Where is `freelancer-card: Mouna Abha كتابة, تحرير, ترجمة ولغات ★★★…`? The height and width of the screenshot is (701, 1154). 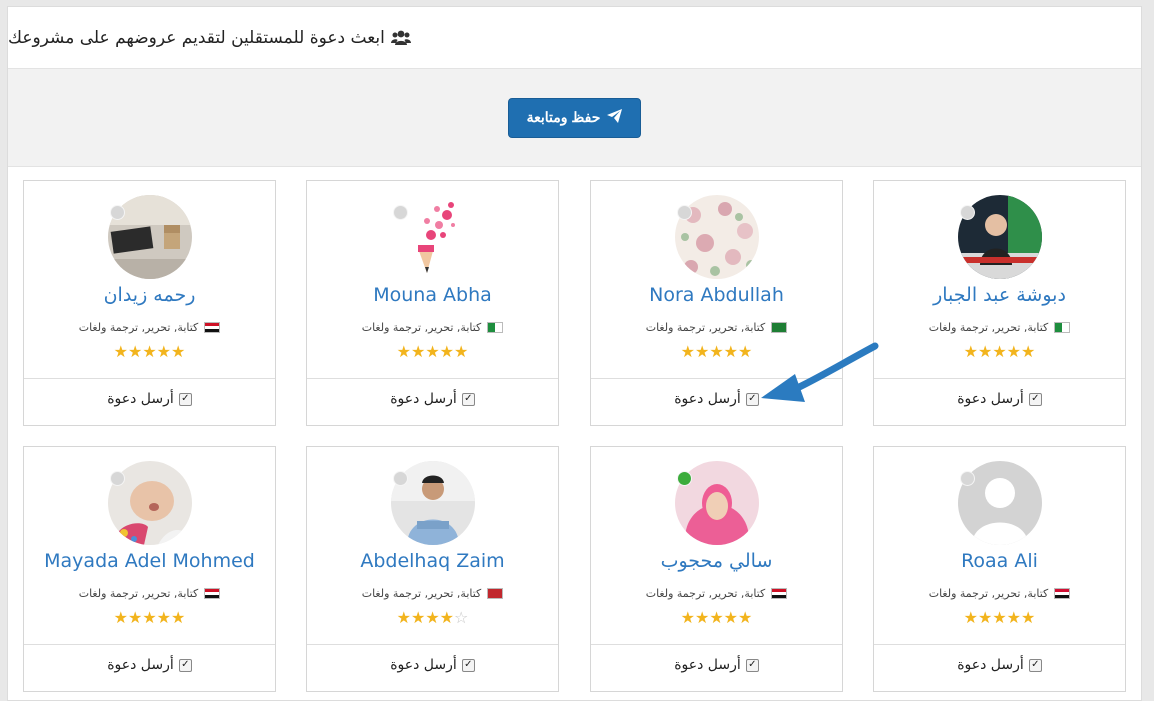 freelancer-card: Mouna Abha كتابة, تحرير, ترجمة ولغات ★★★… is located at coordinates (432, 303).